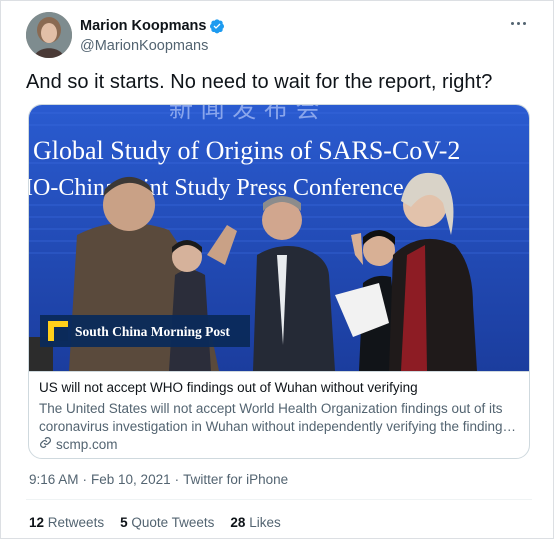 This screenshot has height=539, width=554. I want to click on divider, so click(279, 499).